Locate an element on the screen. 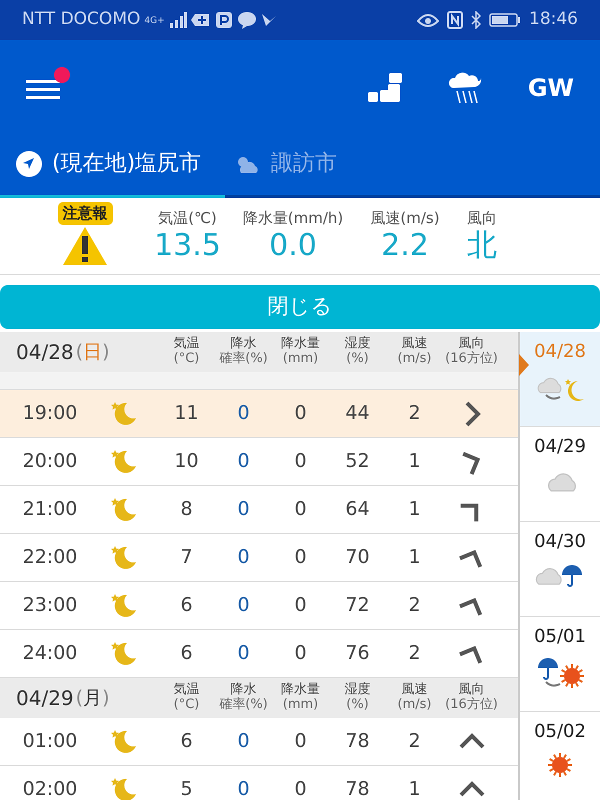 This screenshot has width=600, height=800. gw-button: GW is located at coordinates (551, 88).